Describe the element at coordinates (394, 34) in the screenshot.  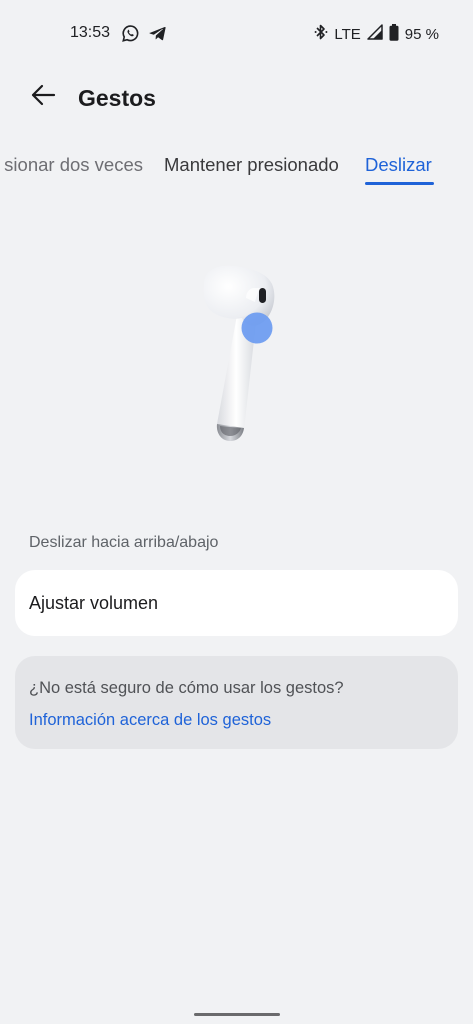
I see `battery-icon` at that location.